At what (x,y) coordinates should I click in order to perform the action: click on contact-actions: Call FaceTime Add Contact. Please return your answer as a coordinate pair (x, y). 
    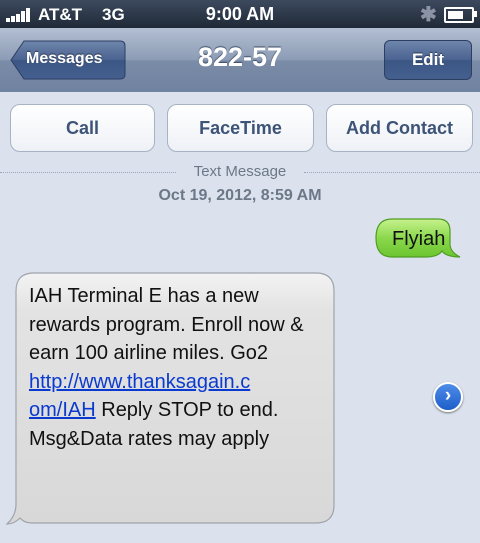
    Looking at the image, I should click on (240, 128).